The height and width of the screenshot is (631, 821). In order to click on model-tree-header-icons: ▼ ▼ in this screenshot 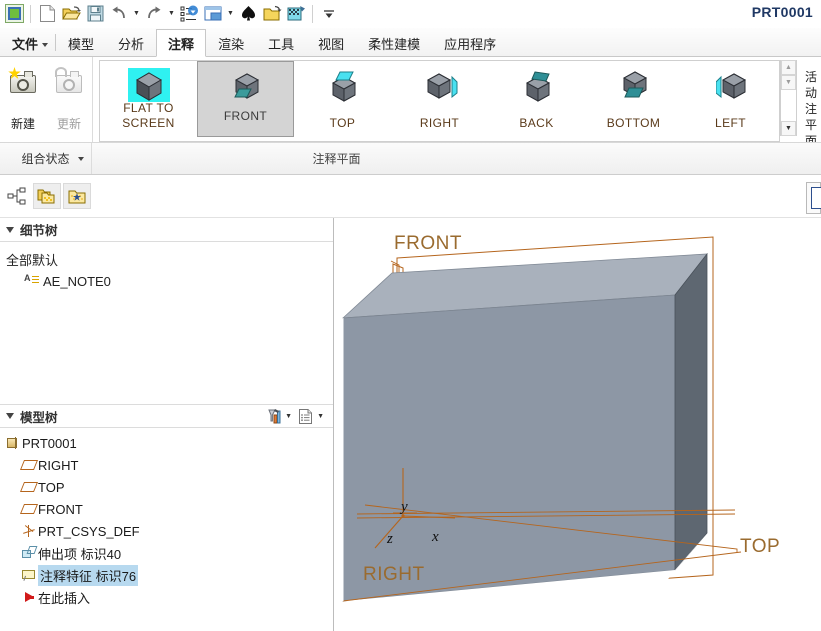, I will do `click(298, 416)`.